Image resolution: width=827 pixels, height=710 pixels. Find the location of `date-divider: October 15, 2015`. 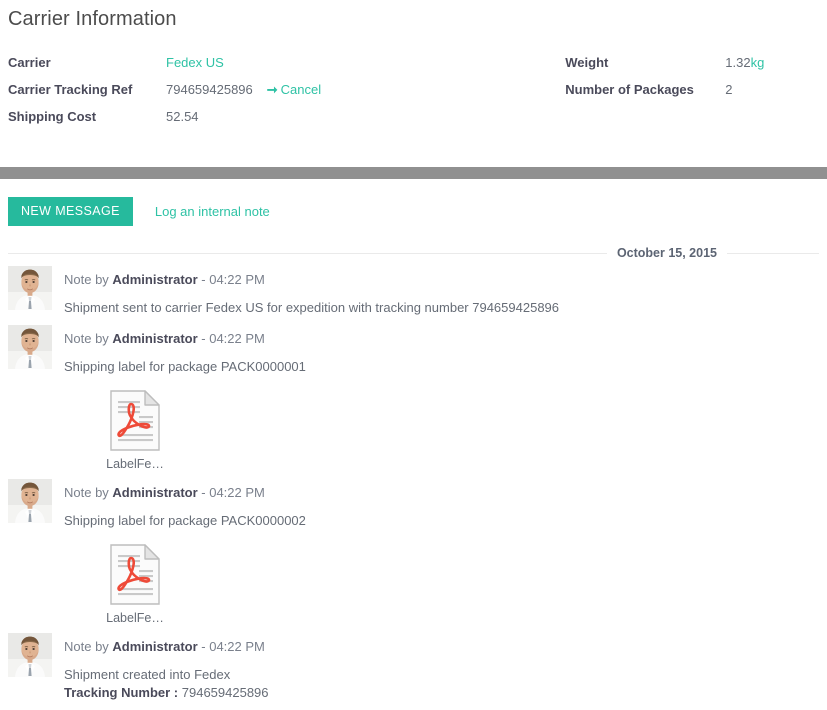

date-divider: October 15, 2015 is located at coordinates (413, 253).